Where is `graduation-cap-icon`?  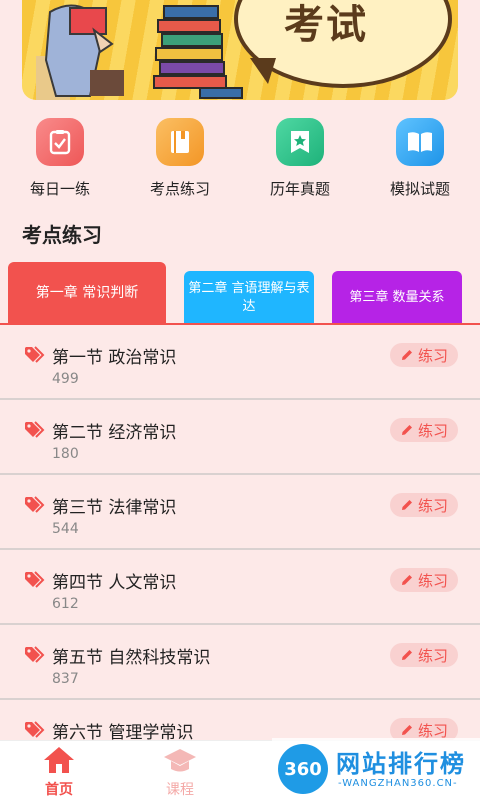 graduation-cap-icon is located at coordinates (180, 760).